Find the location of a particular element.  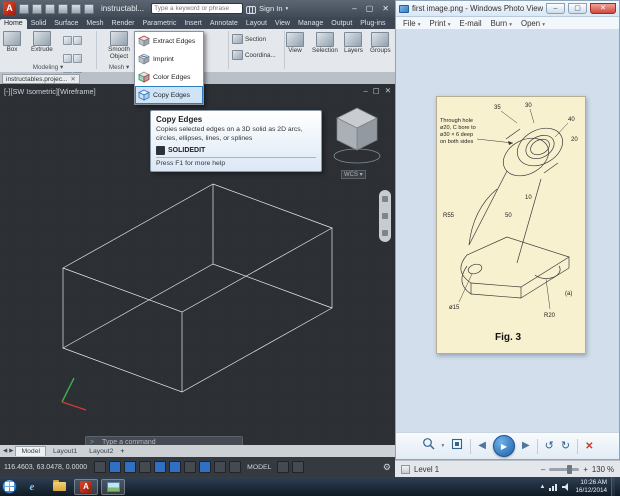

menu-email: E-mail is located at coordinates (471, 23).